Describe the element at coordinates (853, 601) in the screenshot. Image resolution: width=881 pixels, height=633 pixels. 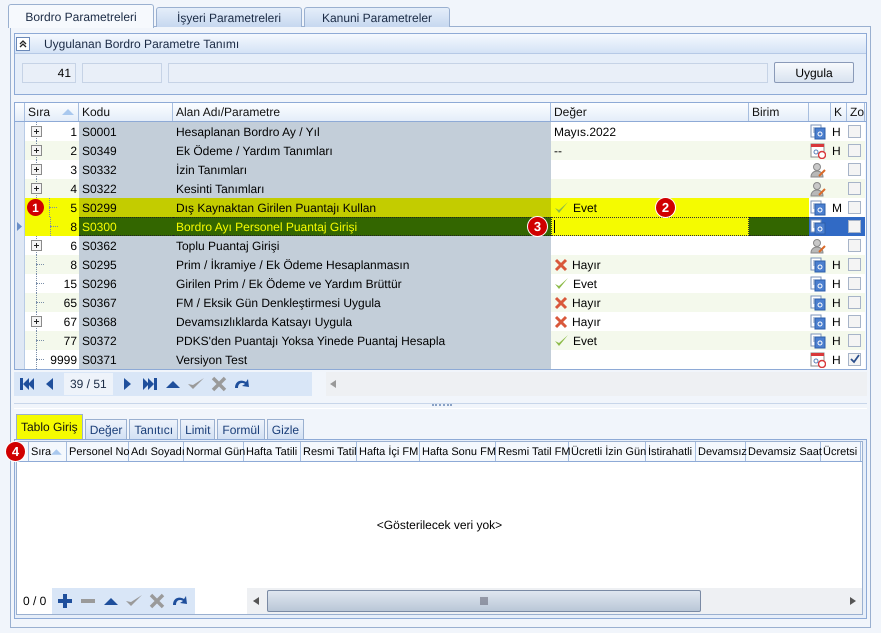
I see `scroll-right-icon` at that location.